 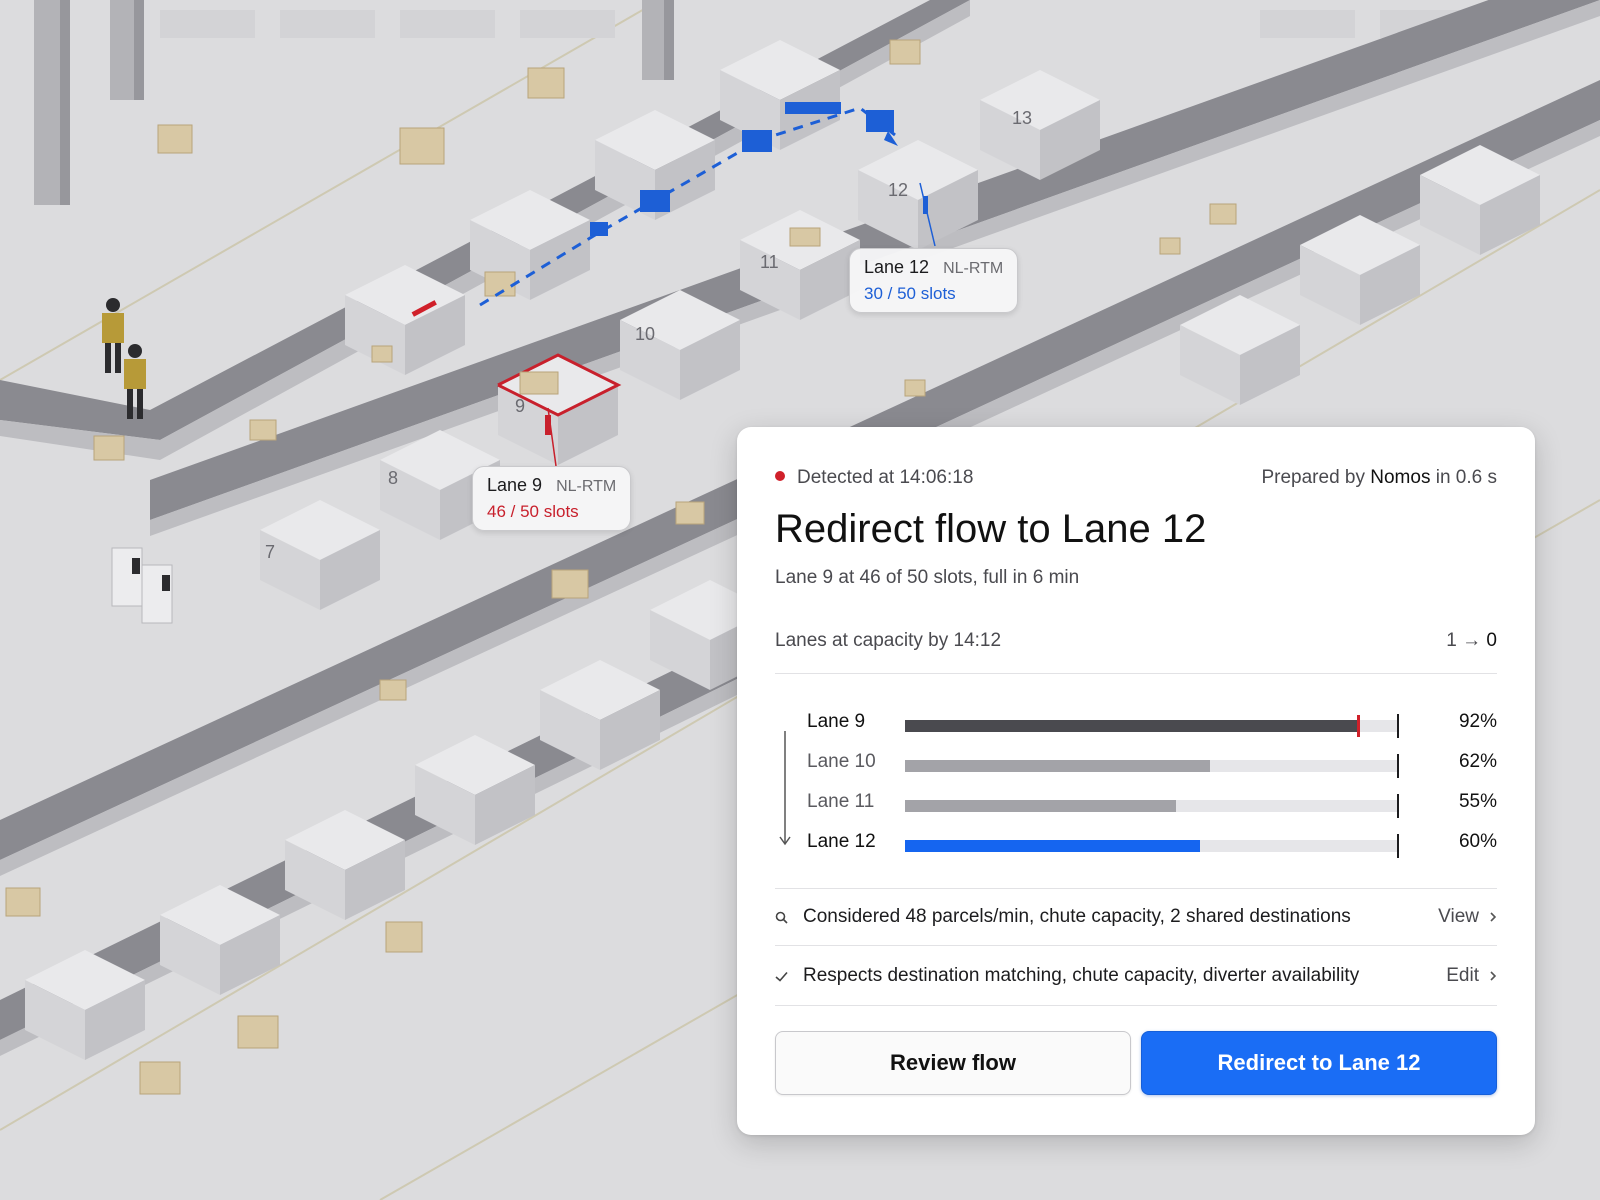 I want to click on lane-percent: 55%, so click(x=1477, y=801).